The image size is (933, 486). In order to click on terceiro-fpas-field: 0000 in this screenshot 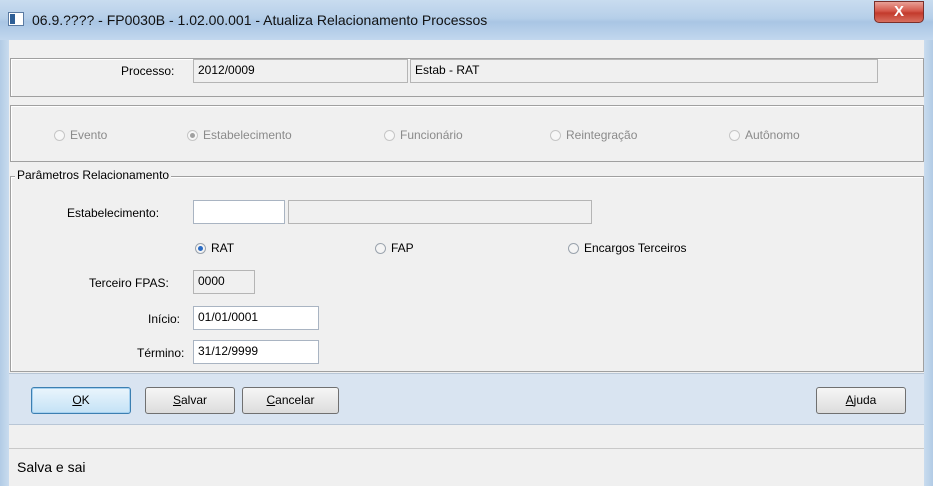, I will do `click(224, 282)`.